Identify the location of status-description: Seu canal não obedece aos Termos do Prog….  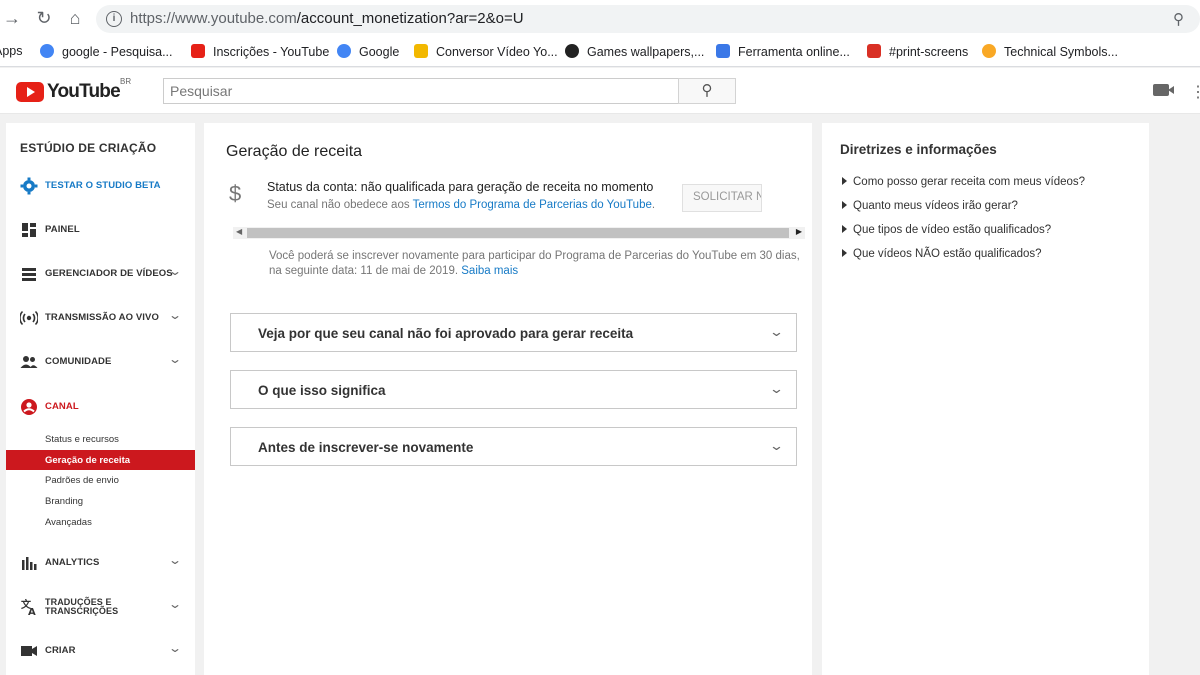
(461, 205).